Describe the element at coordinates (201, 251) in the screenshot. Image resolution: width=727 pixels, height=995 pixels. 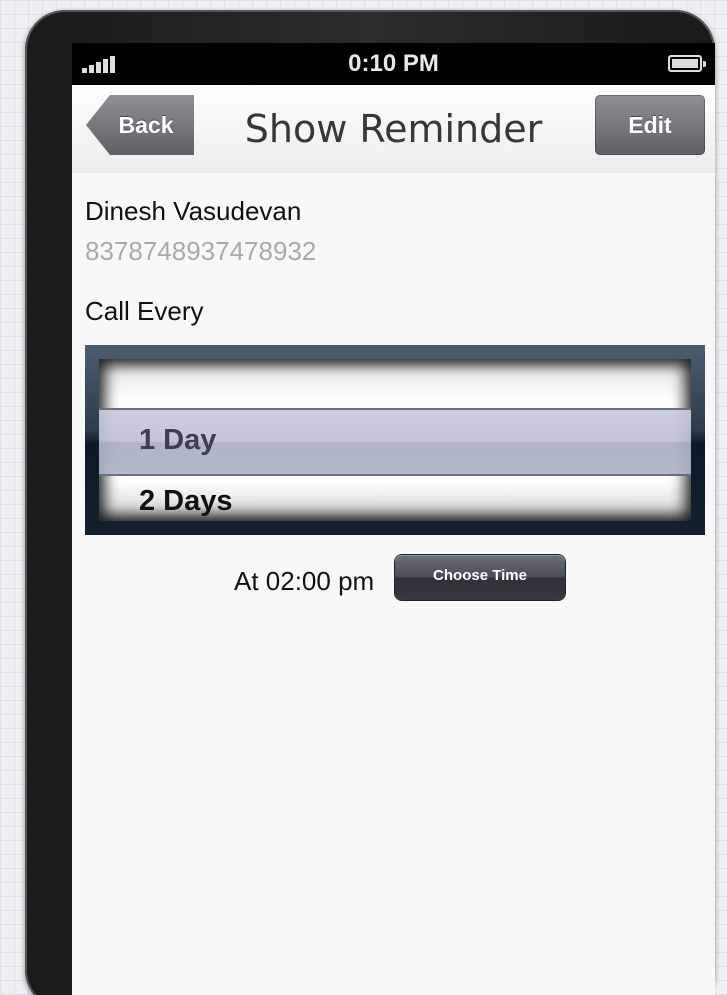
I see `contact-phone: 8378748937478932` at that location.